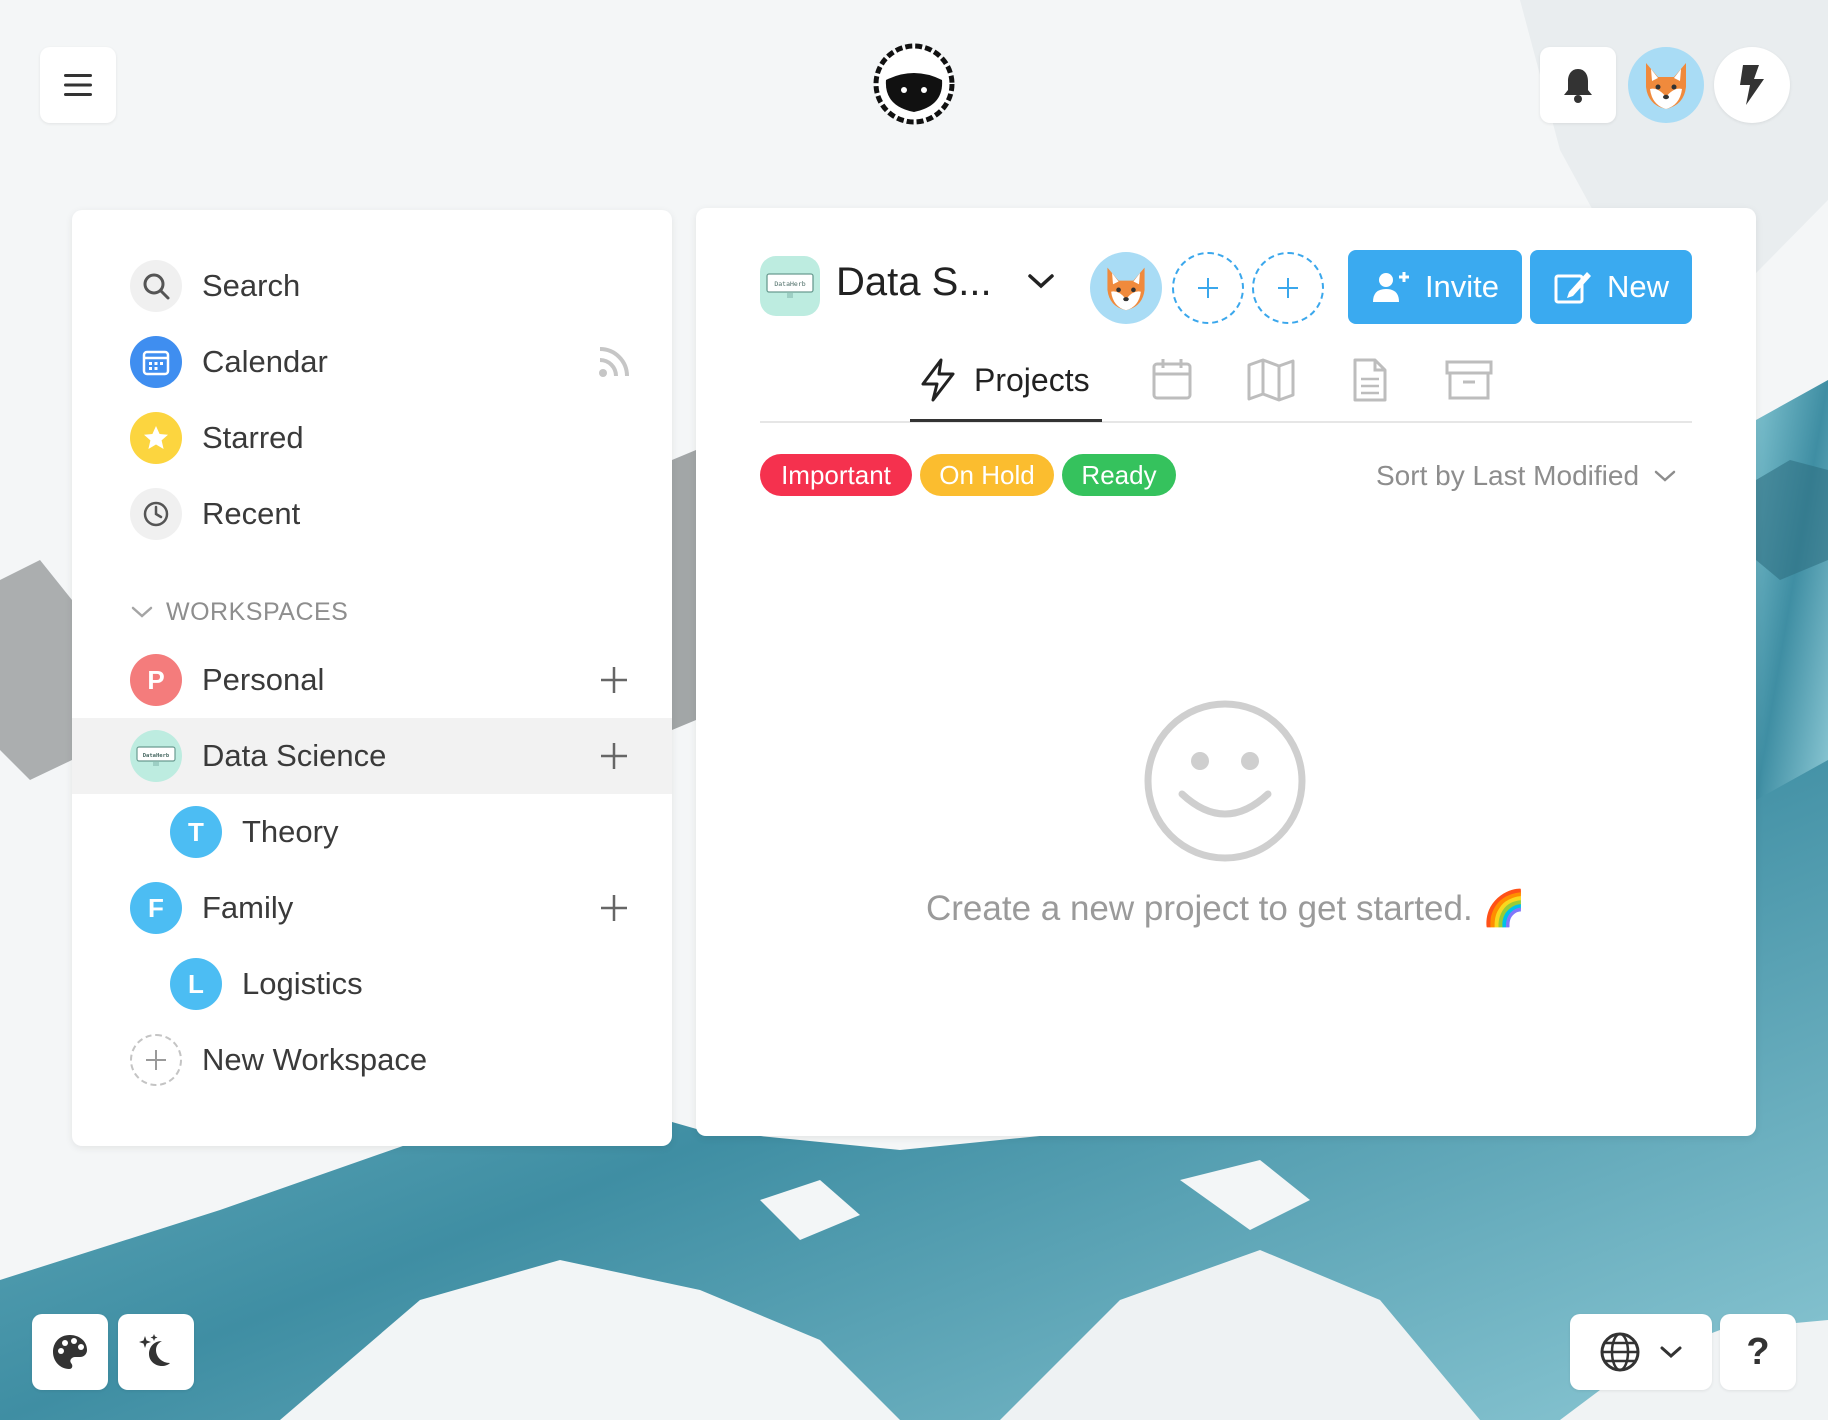 The height and width of the screenshot is (1420, 1828). I want to click on sidebar-item-label: Starred, so click(253, 437).